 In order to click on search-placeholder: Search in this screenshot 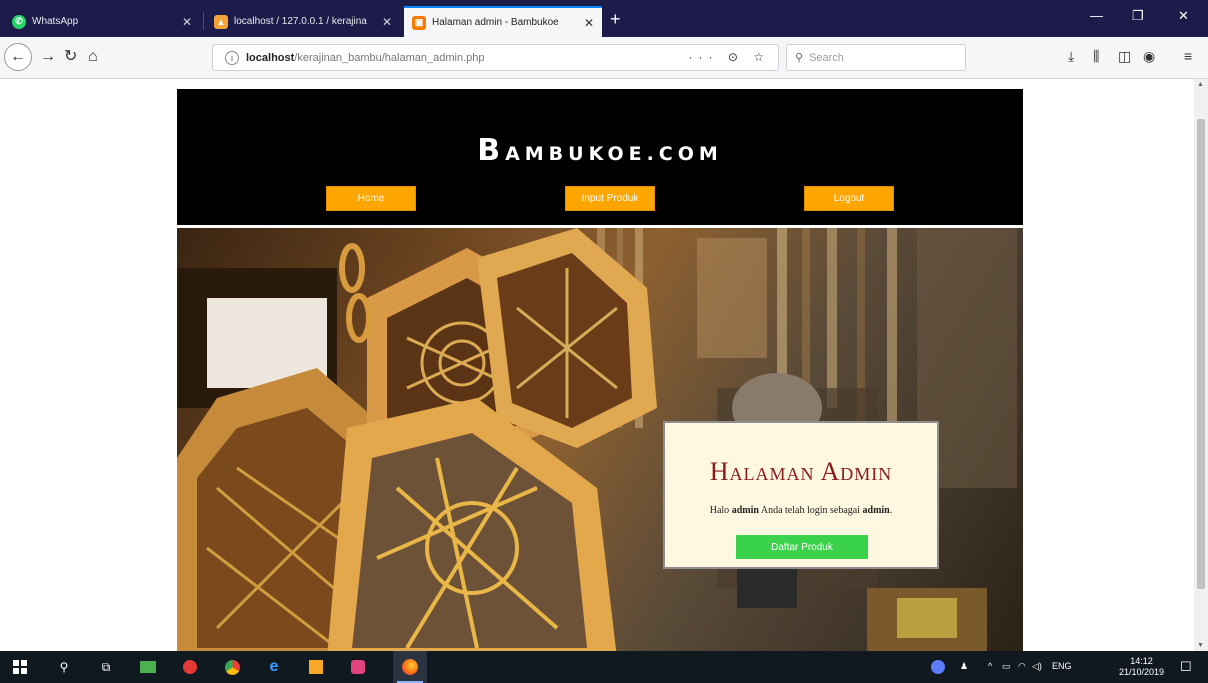, I will do `click(826, 57)`.